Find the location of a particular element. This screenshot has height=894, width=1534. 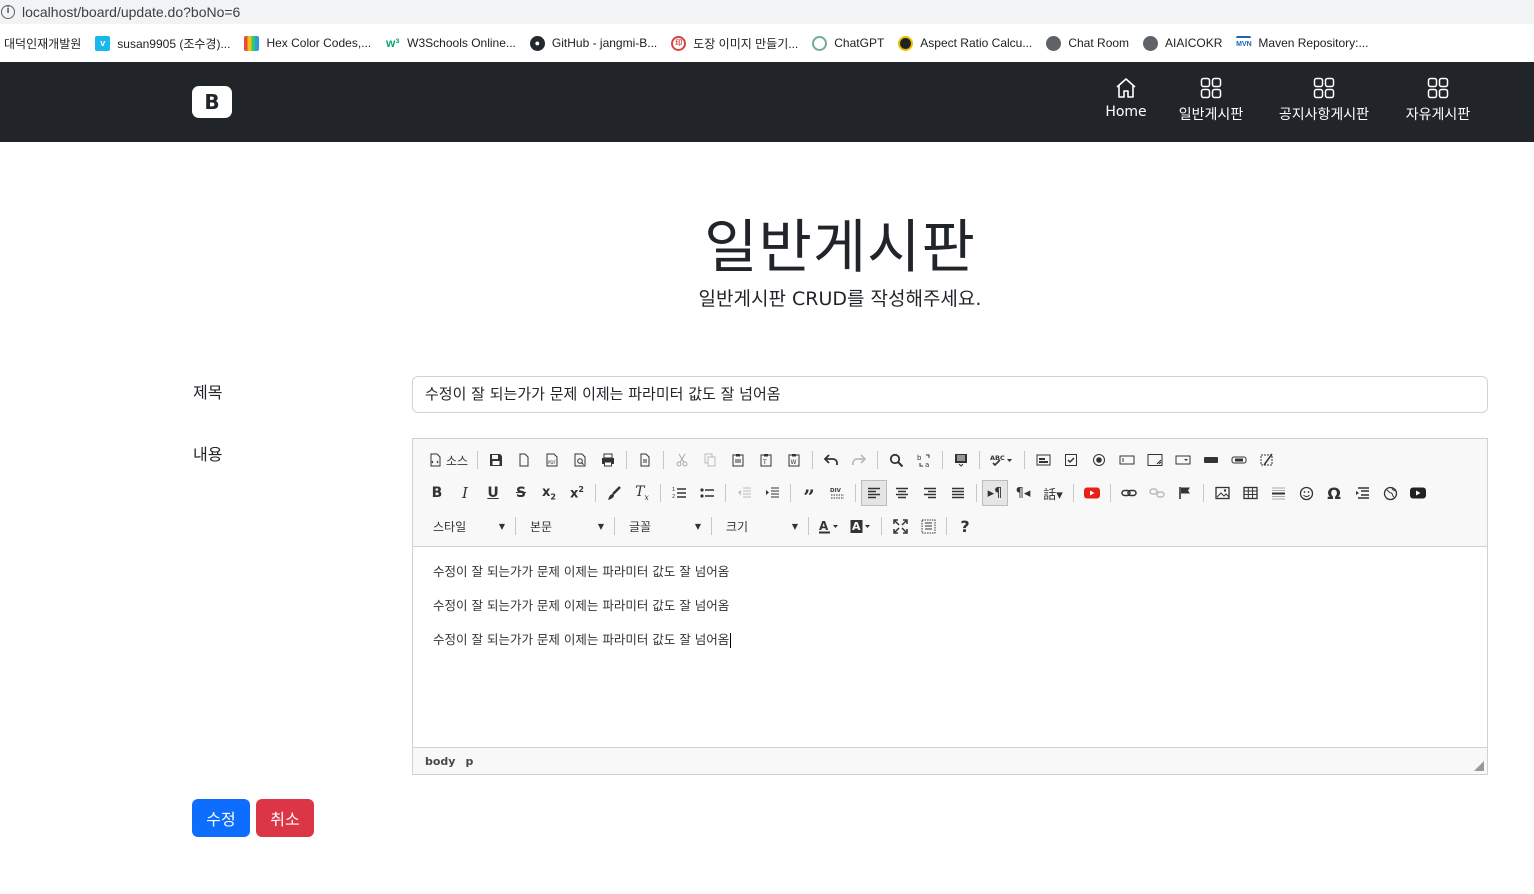

rtl-button: ¶◂ is located at coordinates (1023, 493).